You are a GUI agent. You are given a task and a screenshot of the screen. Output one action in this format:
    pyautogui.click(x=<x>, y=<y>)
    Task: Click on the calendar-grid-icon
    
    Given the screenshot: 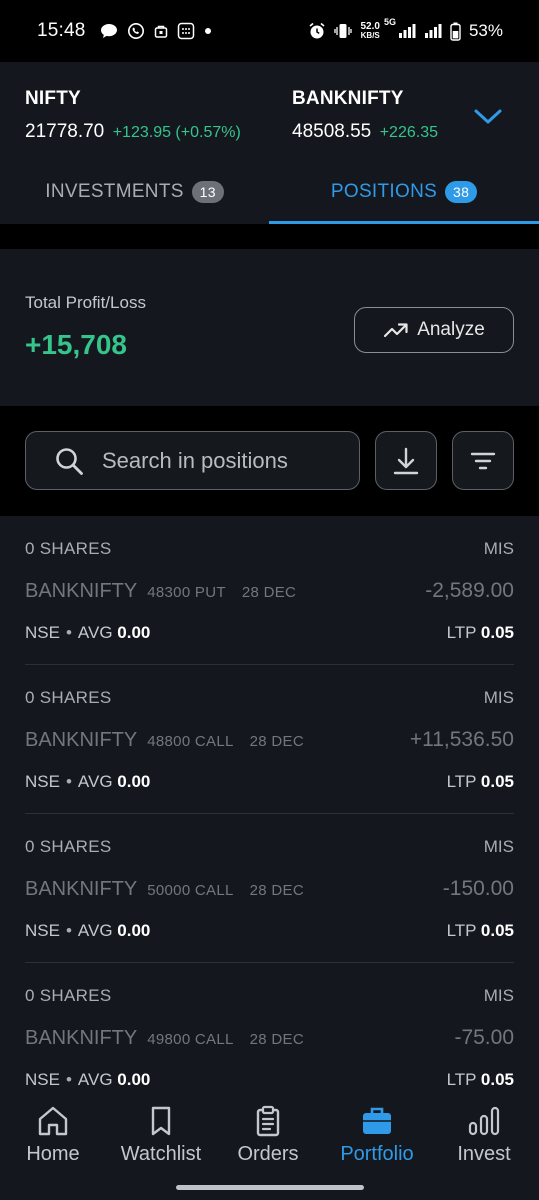 What is the action you would take?
    pyautogui.click(x=185, y=31)
    